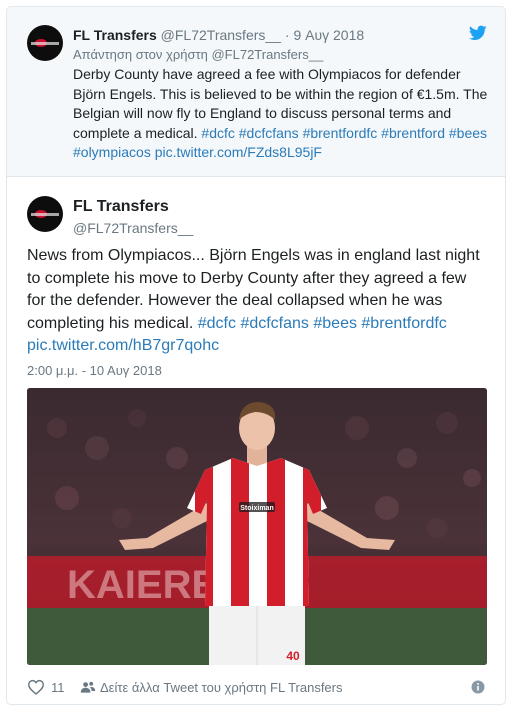 The width and height of the screenshot is (512, 711). I want to click on info-icon, so click(478, 687).